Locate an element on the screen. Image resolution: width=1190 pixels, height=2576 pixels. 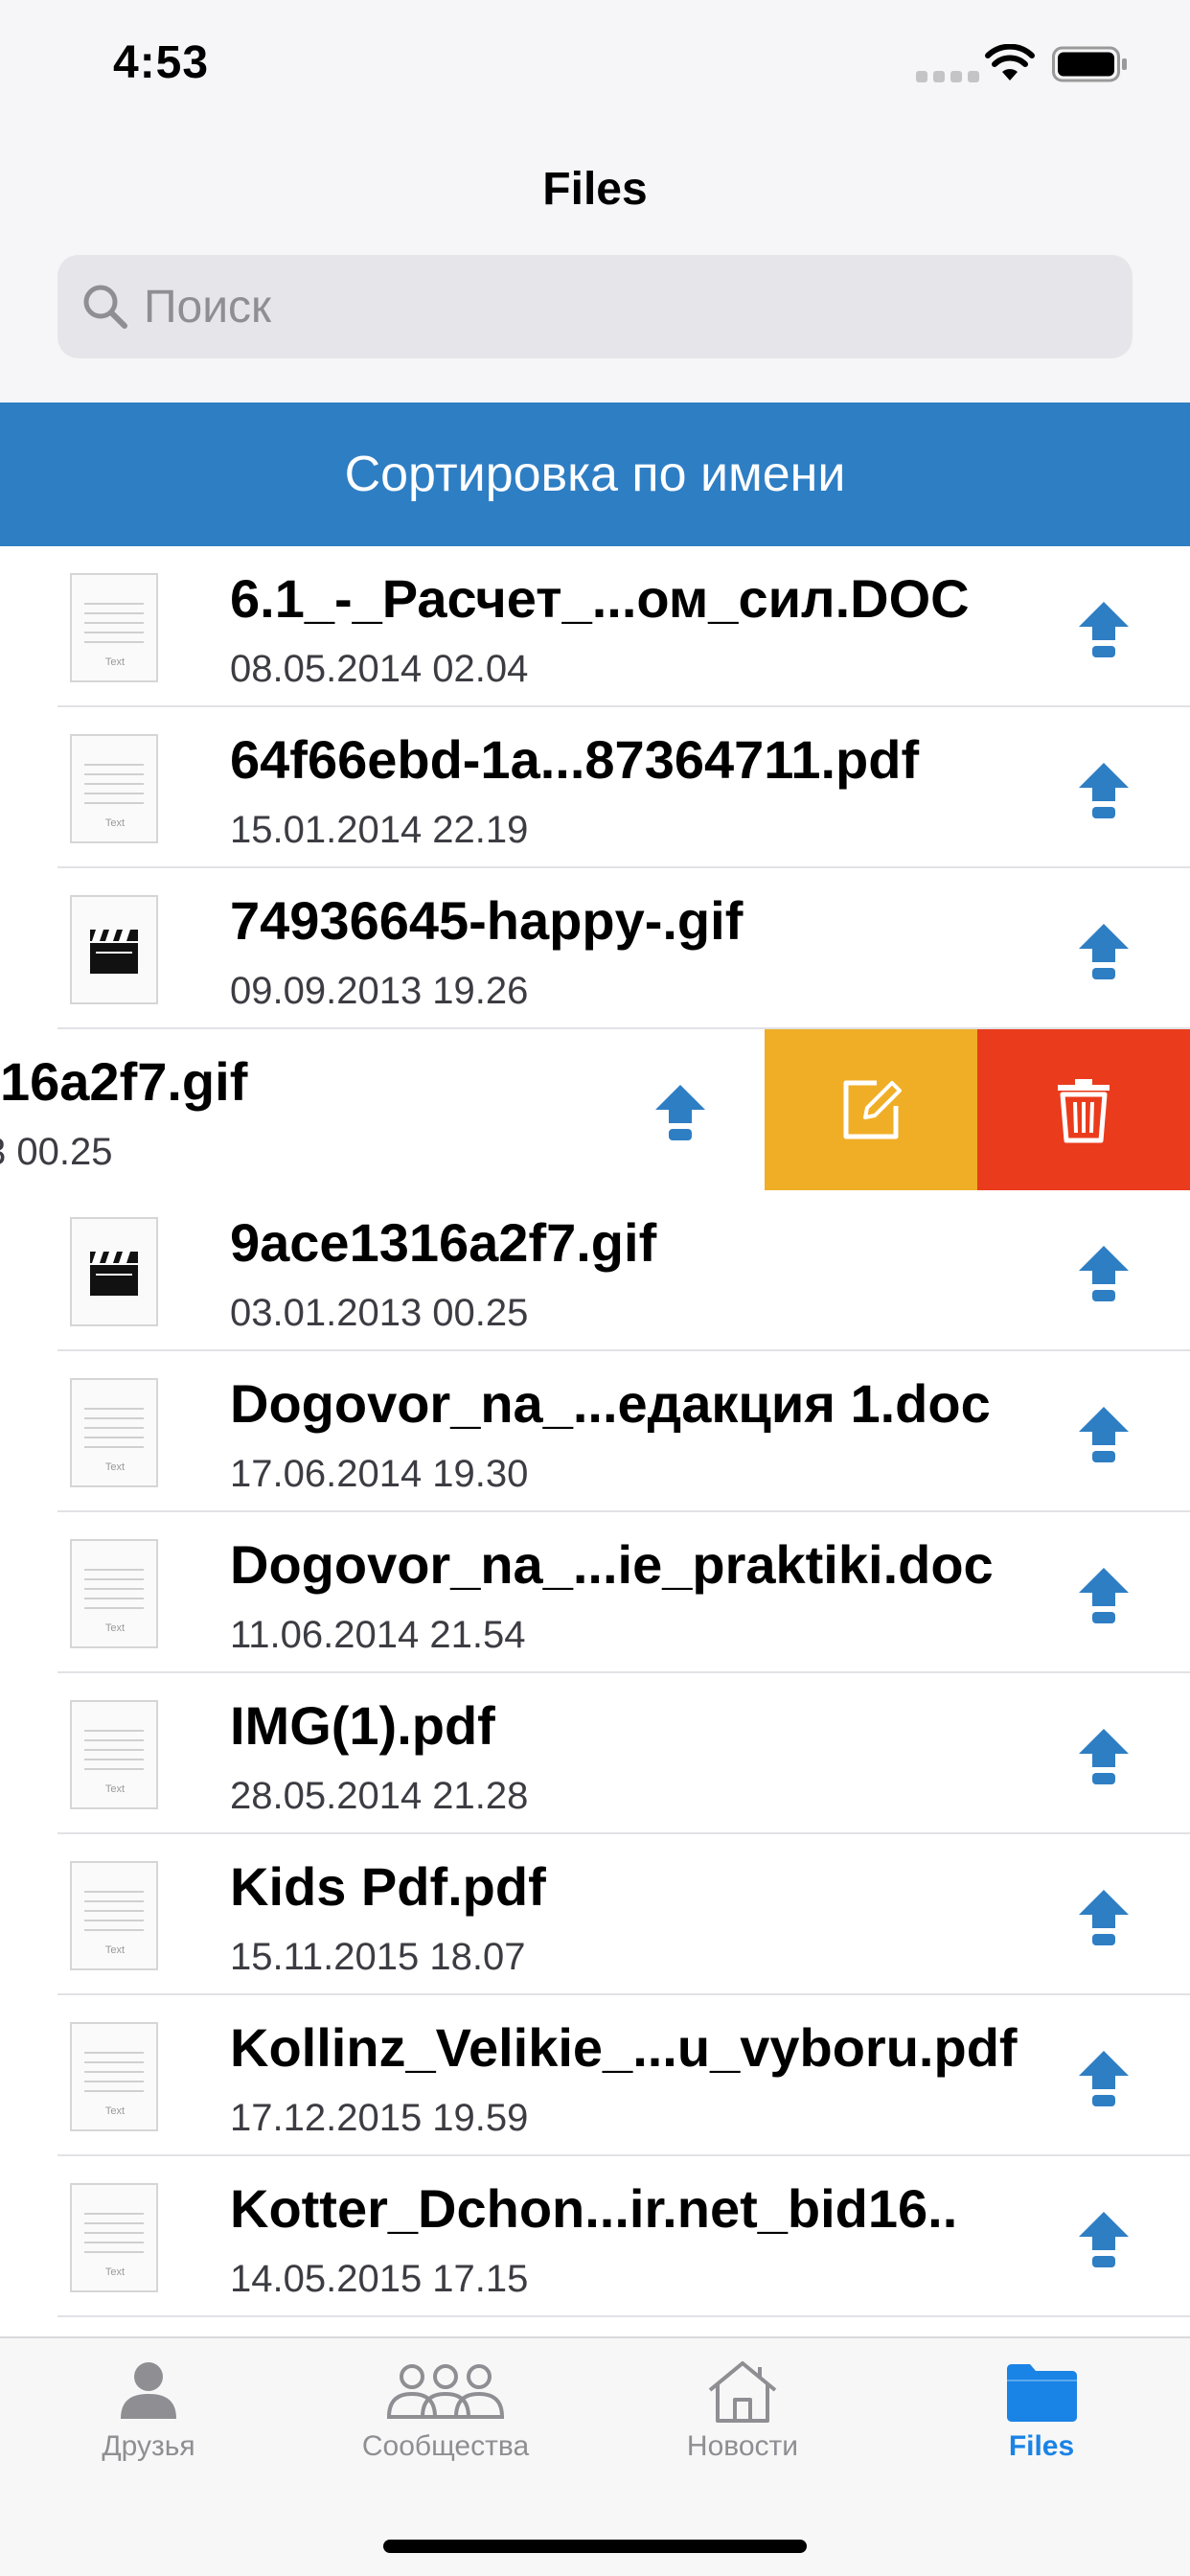
file-date: 03.01.2013 00.25 is located at coordinates (380, 1313).